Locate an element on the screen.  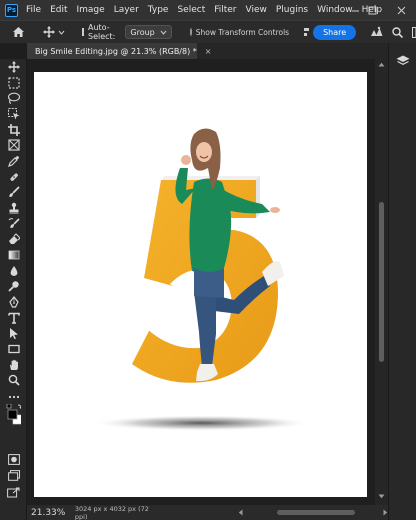
history-brush-icon is located at coordinates (14, 222).